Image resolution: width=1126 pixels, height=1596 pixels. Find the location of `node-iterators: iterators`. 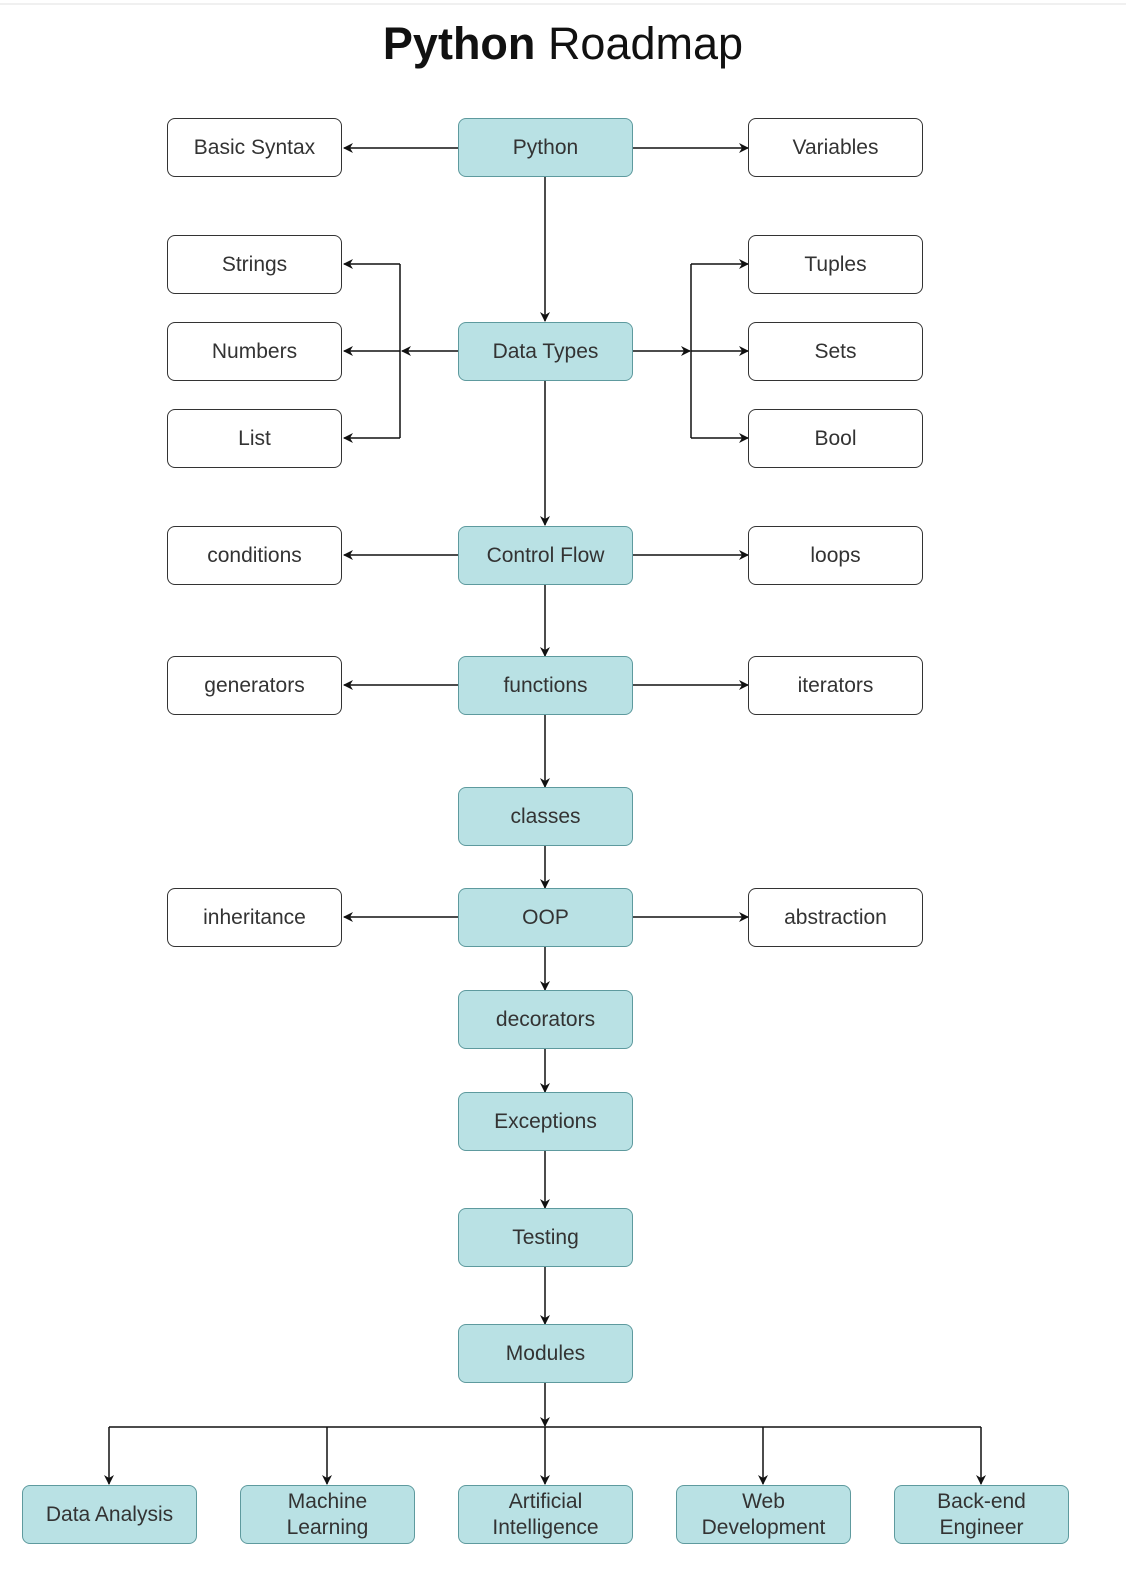

node-iterators: iterators is located at coordinates (835, 685).